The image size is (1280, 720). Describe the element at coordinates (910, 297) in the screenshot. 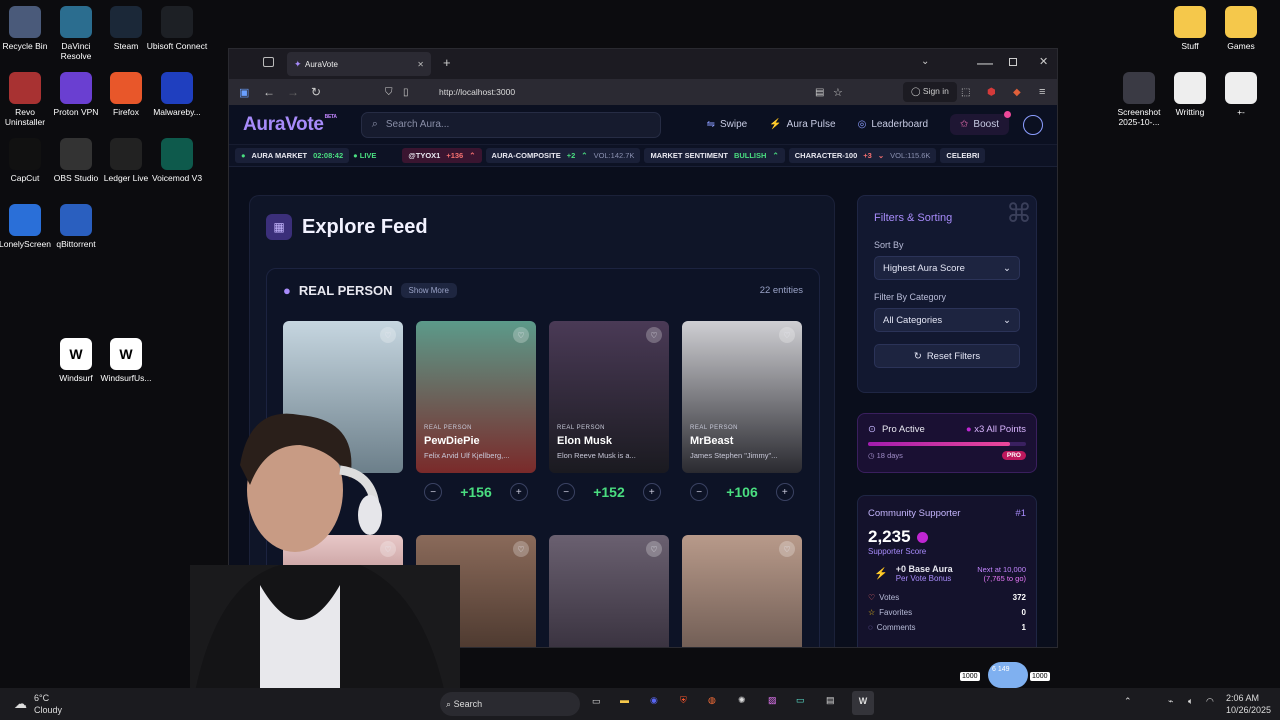

I see `filter-label: Filter By Category` at that location.